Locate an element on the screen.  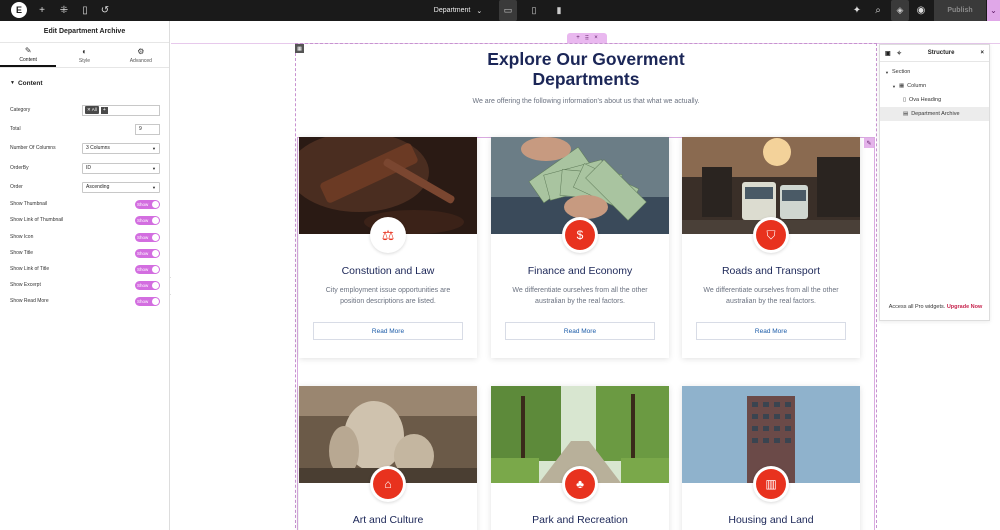
toggle-label: Show Thumbnail is located at coordinates (29, 204).